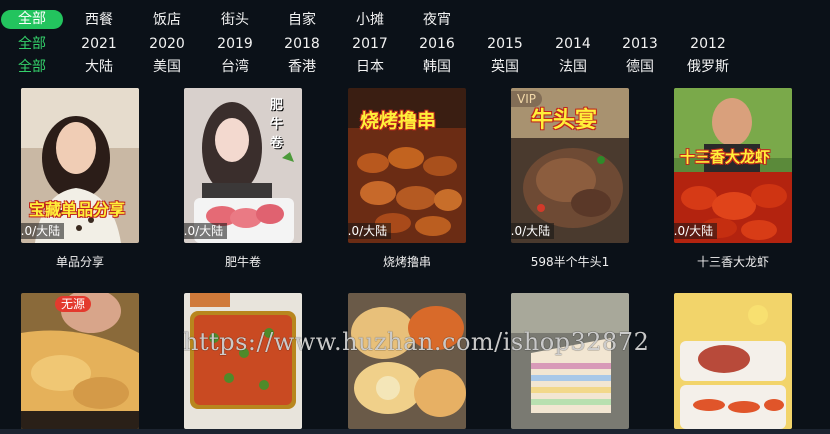 The height and width of the screenshot is (434, 830). What do you see at coordinates (79, 262) in the screenshot?
I see `video-title: 单品分享` at bounding box center [79, 262].